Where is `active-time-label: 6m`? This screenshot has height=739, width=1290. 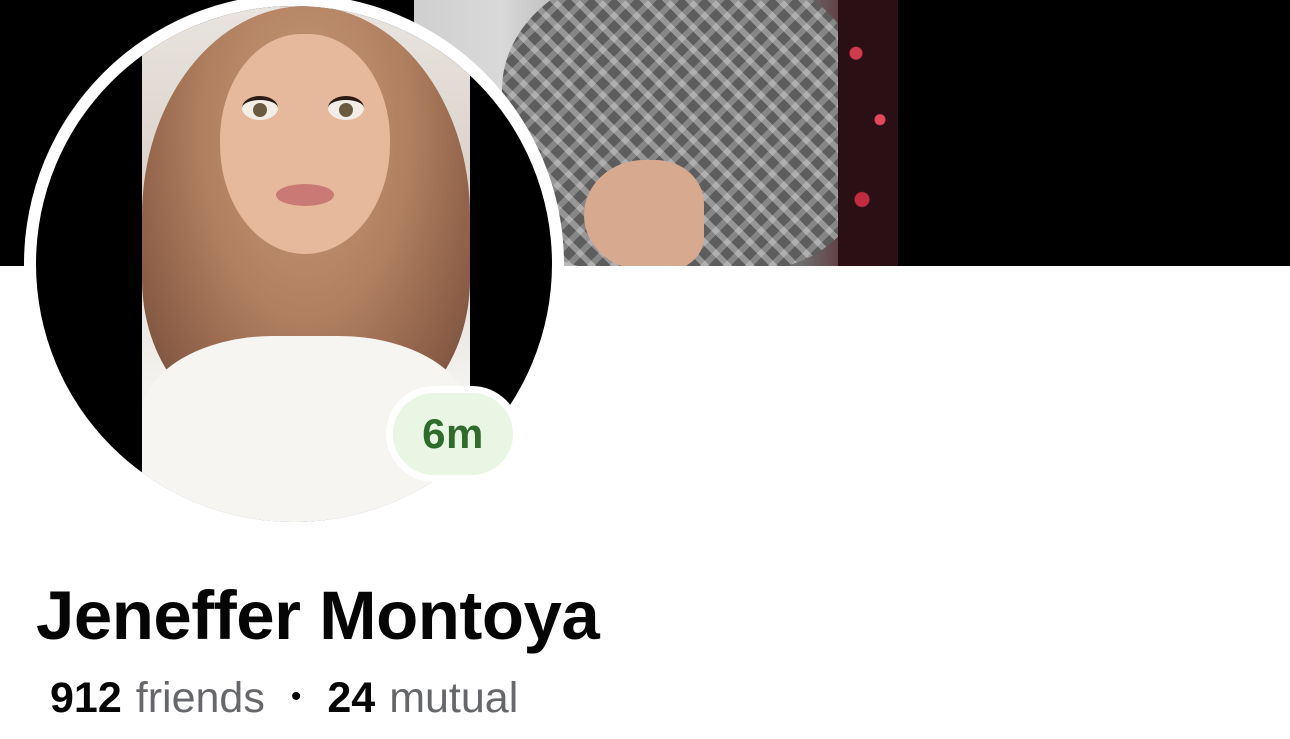 active-time-label: 6m is located at coordinates (453, 434).